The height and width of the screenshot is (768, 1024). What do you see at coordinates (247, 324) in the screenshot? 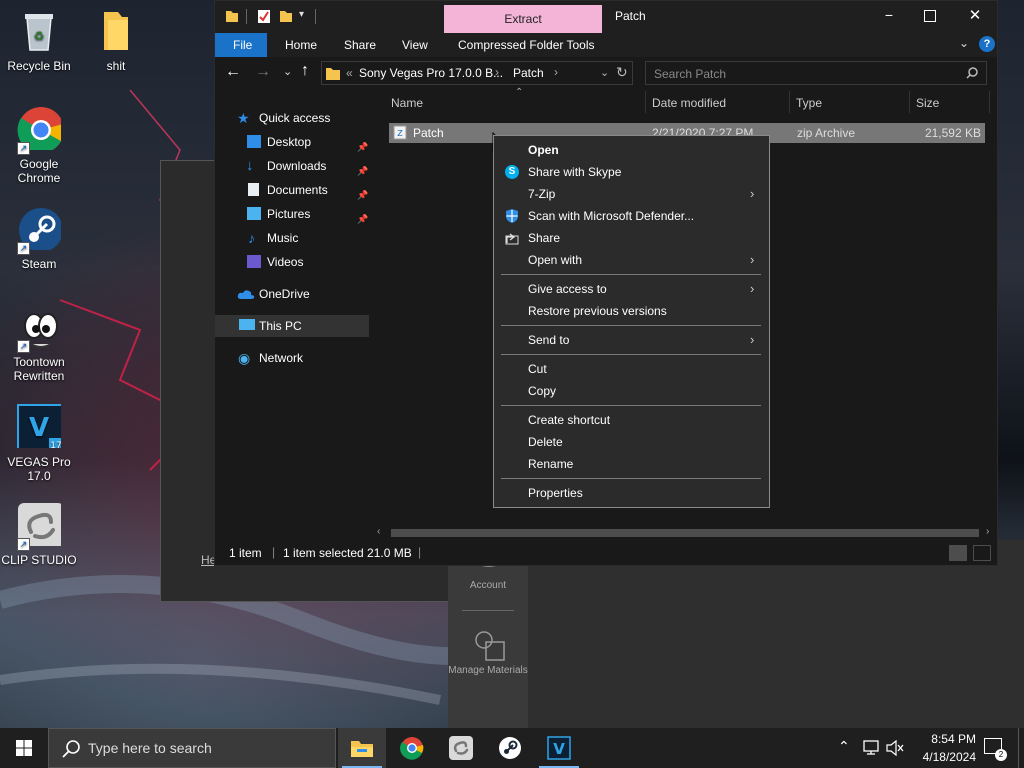
I see `computer-icon` at bounding box center [247, 324].